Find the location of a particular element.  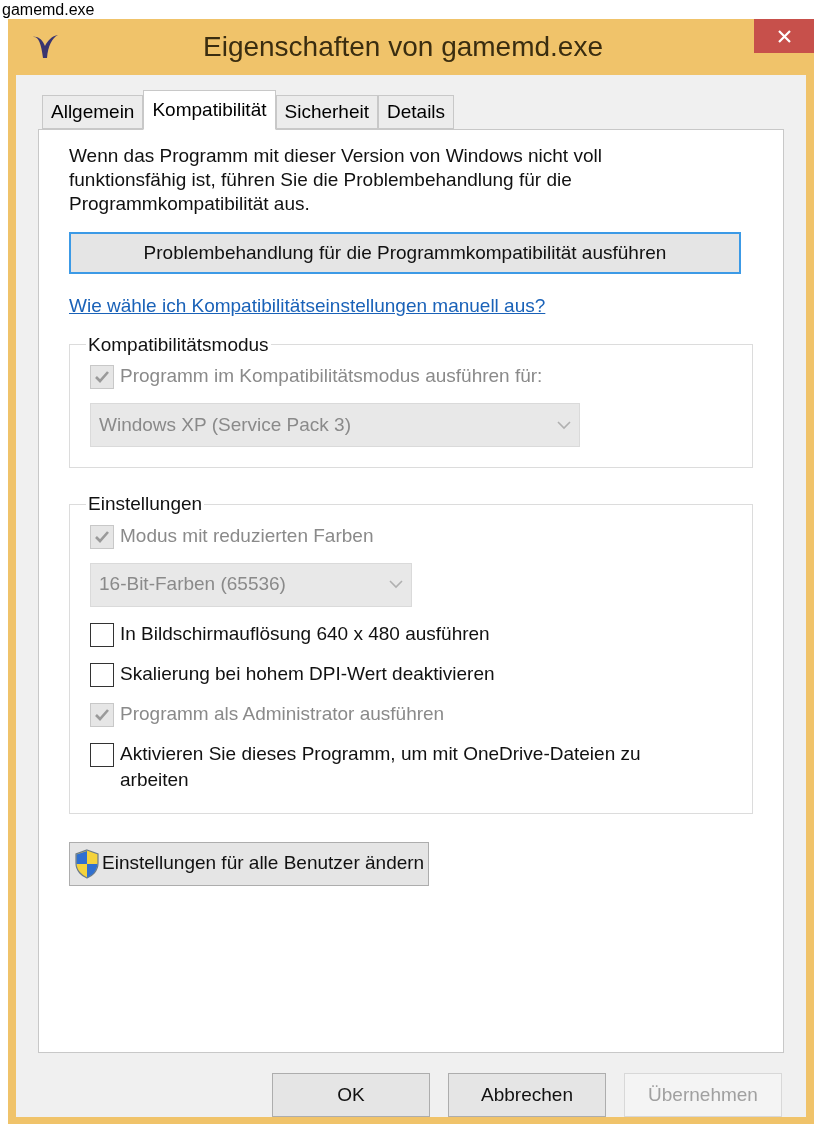

checkbox-label: Aktivieren Sie dieses Programm, um mit OneDrive-Dateien zu arbeiten is located at coordinates (381, 766).